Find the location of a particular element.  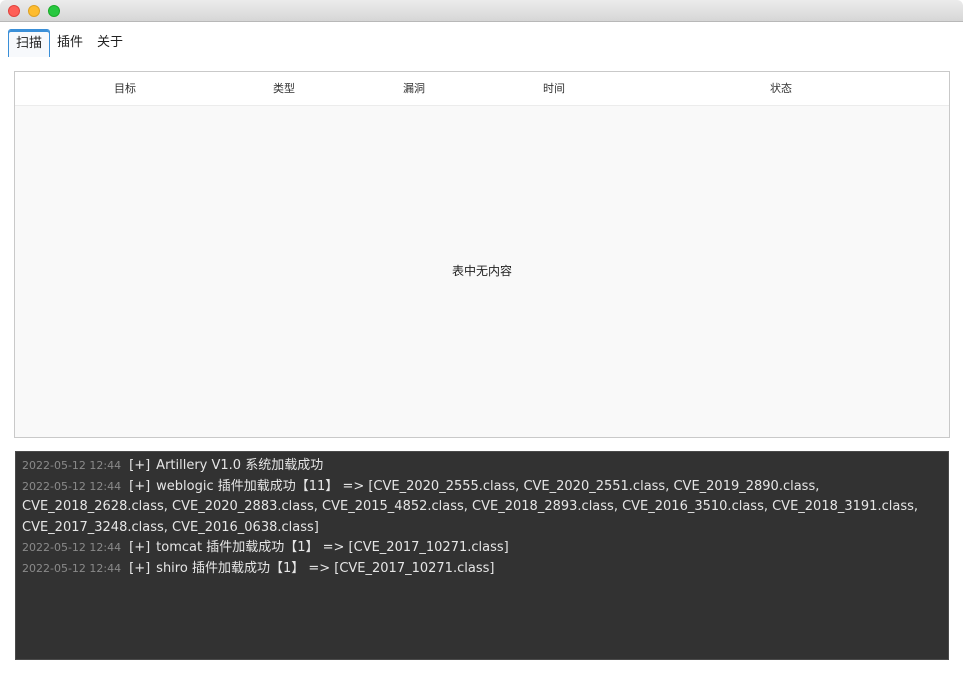

log-message: Artillery V1.0 系统加载成功 is located at coordinates (240, 465).